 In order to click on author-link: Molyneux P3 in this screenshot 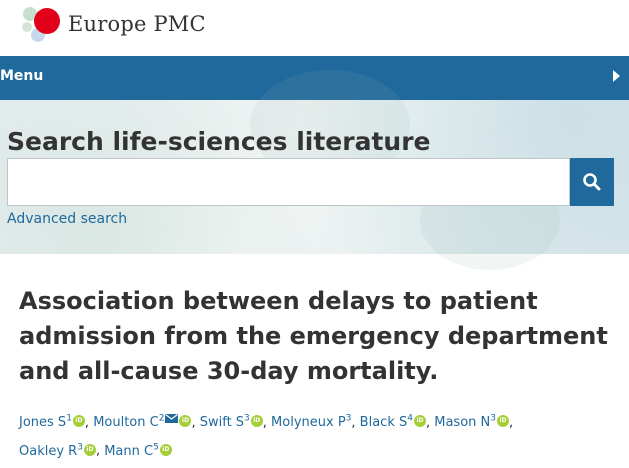, I will do `click(311, 422)`.